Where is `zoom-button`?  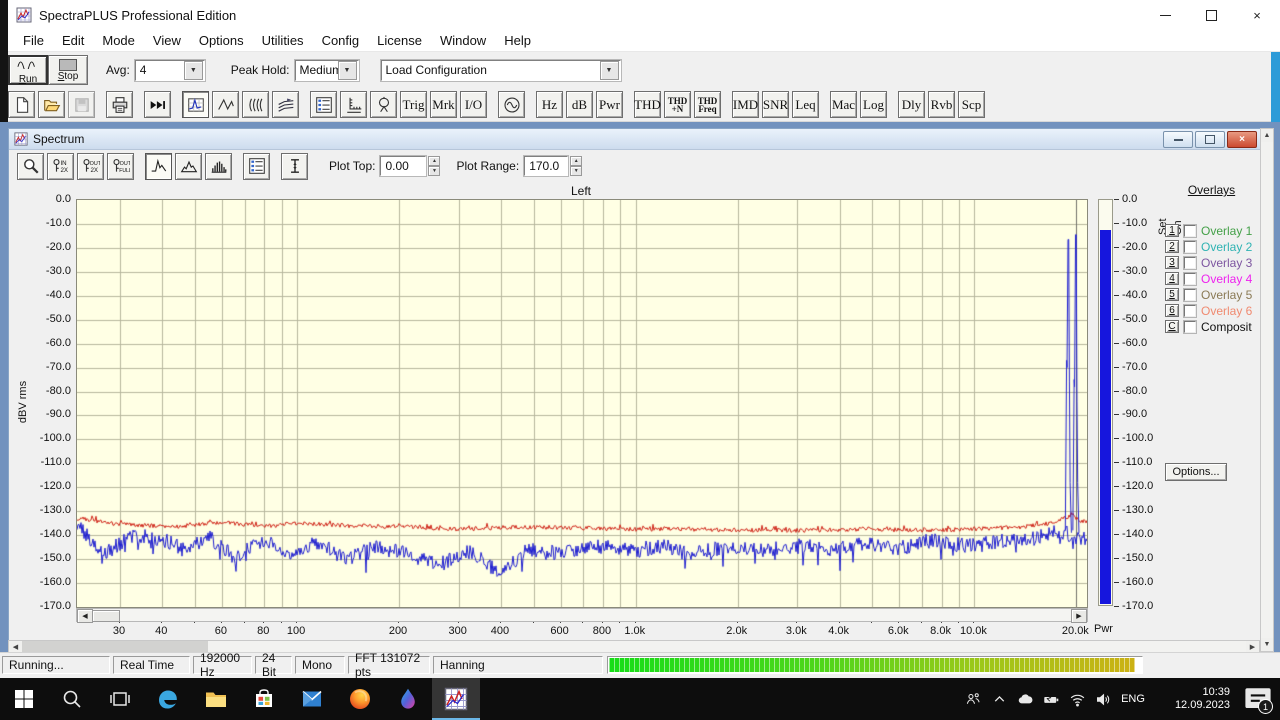 zoom-button is located at coordinates (30, 166).